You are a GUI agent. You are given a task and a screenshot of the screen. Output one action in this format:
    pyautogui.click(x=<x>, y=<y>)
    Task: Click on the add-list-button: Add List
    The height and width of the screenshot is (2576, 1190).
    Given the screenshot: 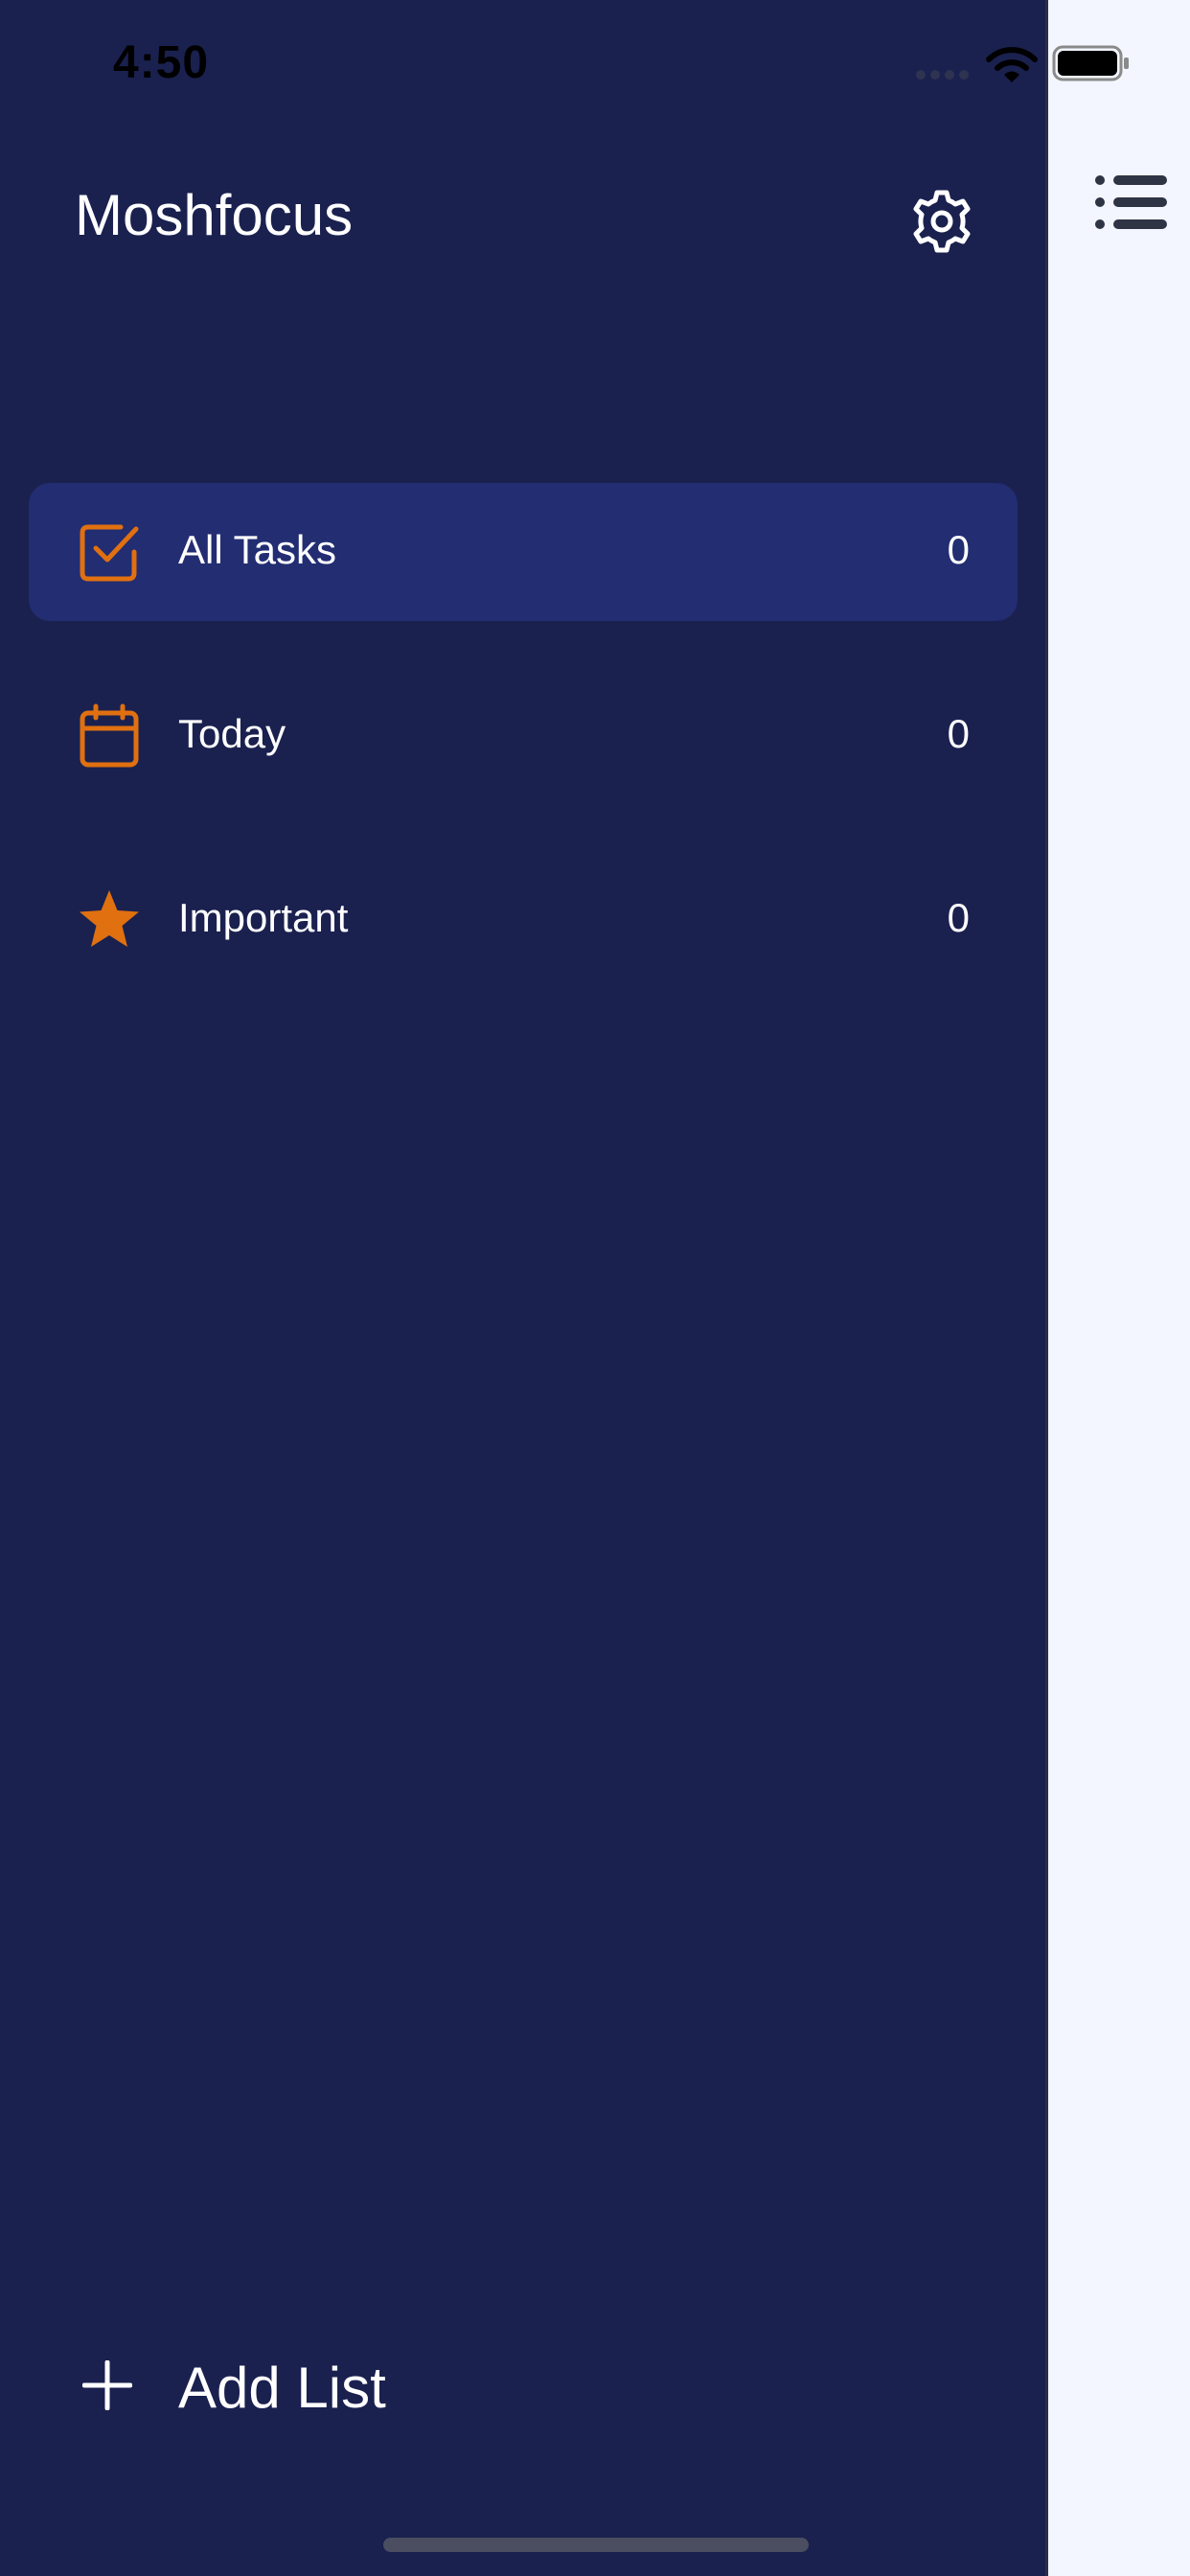 What is the action you would take?
    pyautogui.click(x=278, y=2386)
    